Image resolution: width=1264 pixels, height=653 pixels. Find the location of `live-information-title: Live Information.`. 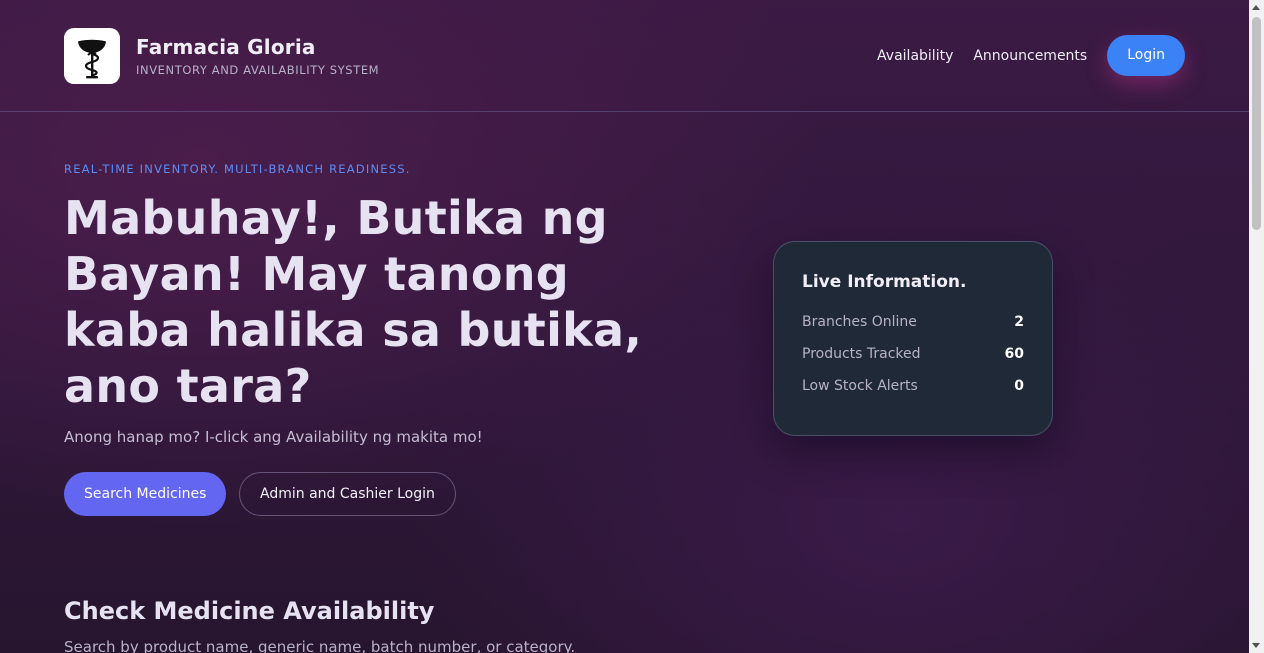

live-information-title: Live Information. is located at coordinates (884, 282).